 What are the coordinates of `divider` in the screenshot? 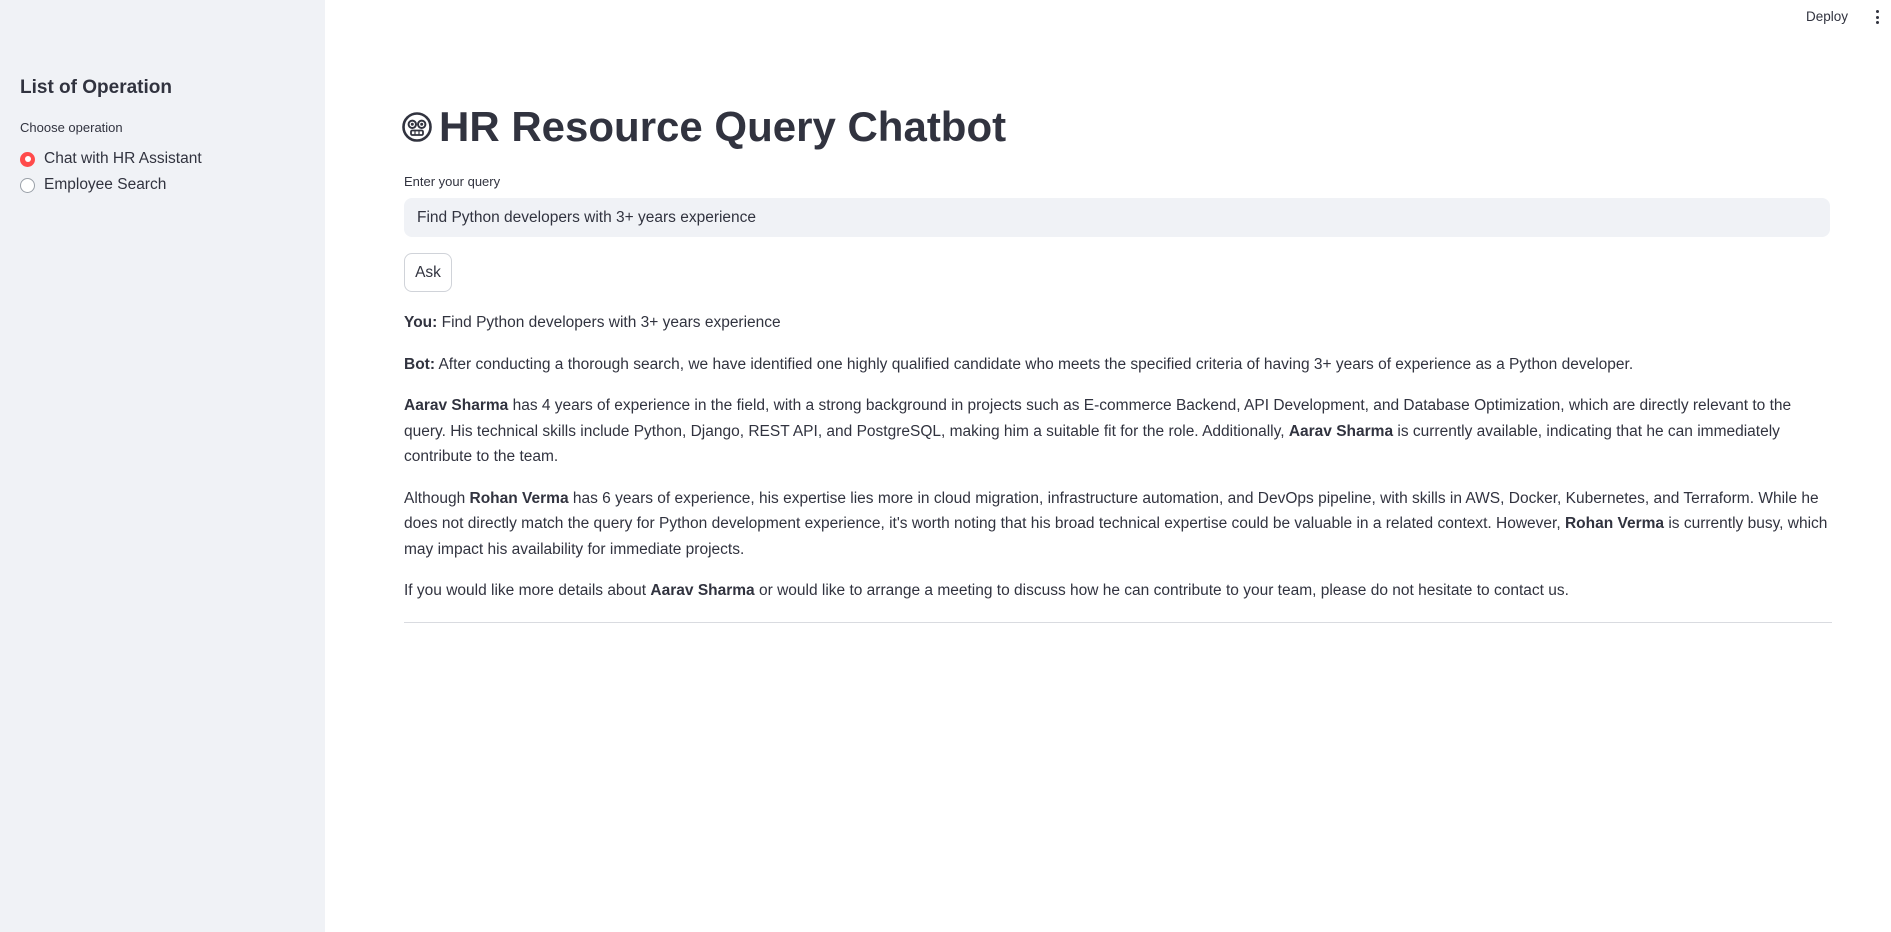 It's located at (1118, 622).